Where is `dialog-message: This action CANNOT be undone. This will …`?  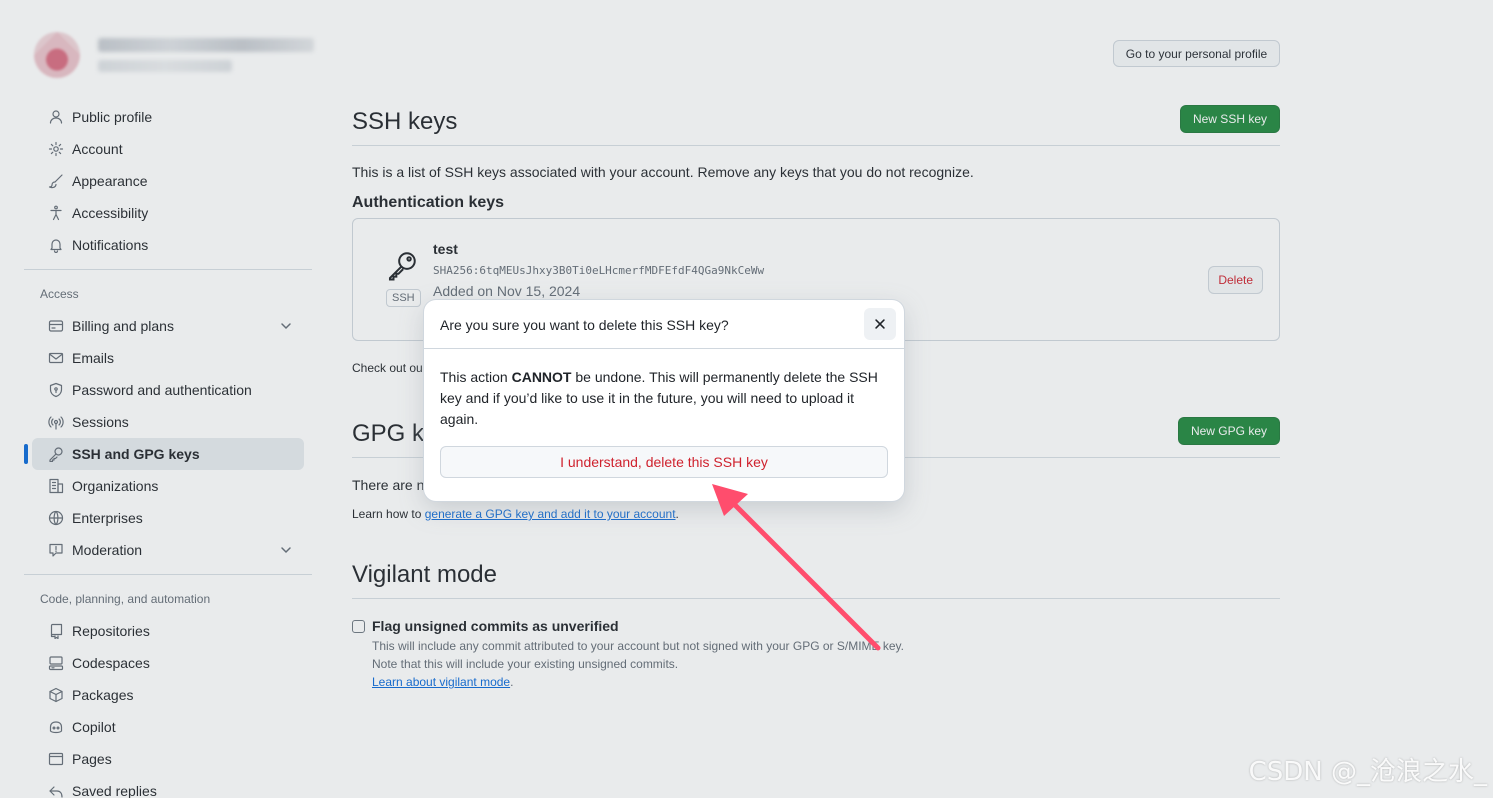
dialog-message: This action CANNOT be undone. This will … is located at coordinates (664, 389).